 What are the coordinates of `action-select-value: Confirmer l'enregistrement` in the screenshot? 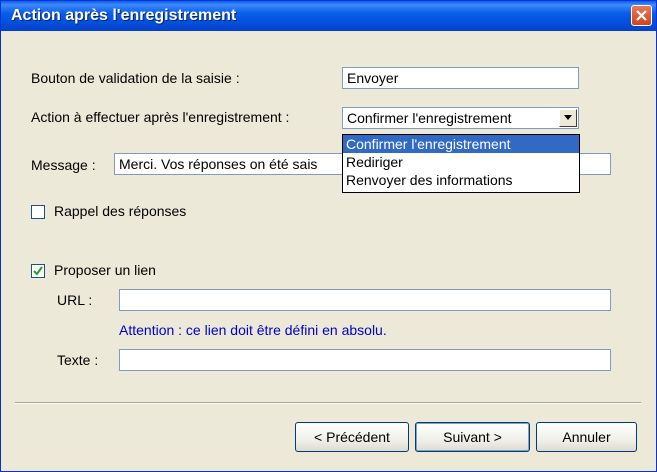 It's located at (429, 118).